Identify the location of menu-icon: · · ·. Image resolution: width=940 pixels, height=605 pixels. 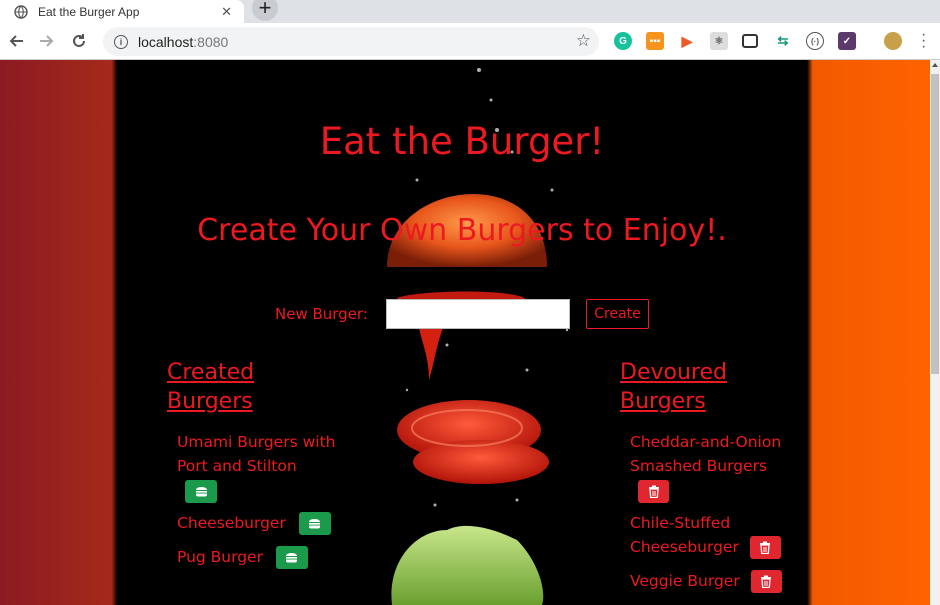
(923, 41).